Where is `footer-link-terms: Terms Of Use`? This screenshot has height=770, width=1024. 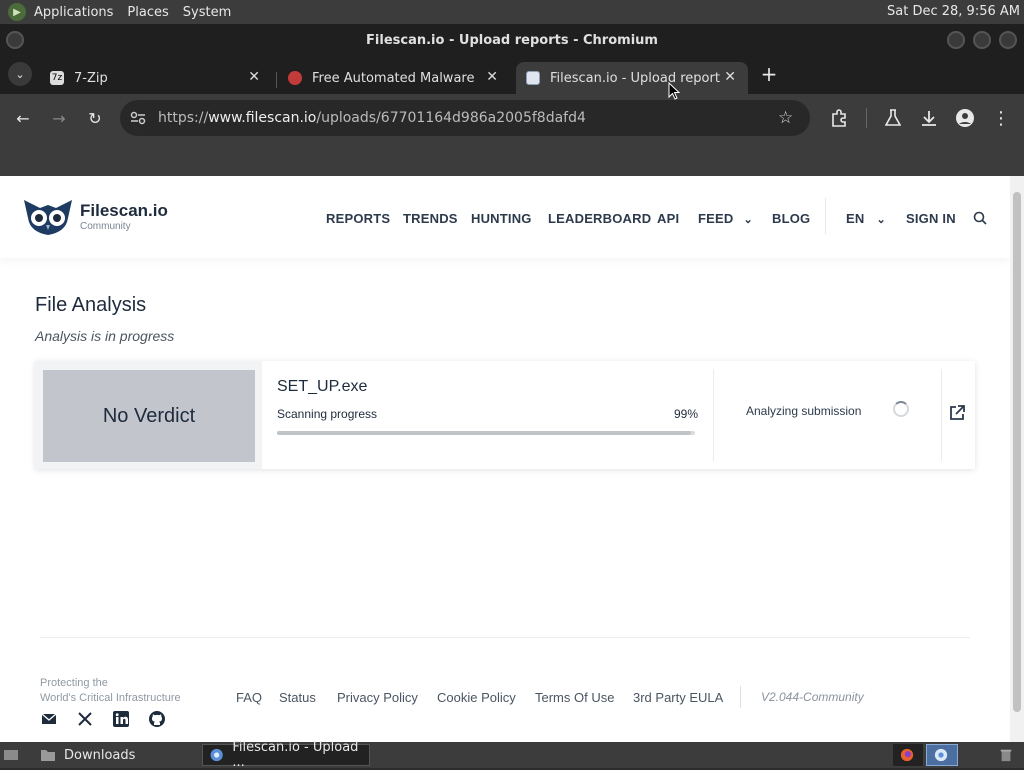
footer-link-terms: Terms Of Use is located at coordinates (574, 697).